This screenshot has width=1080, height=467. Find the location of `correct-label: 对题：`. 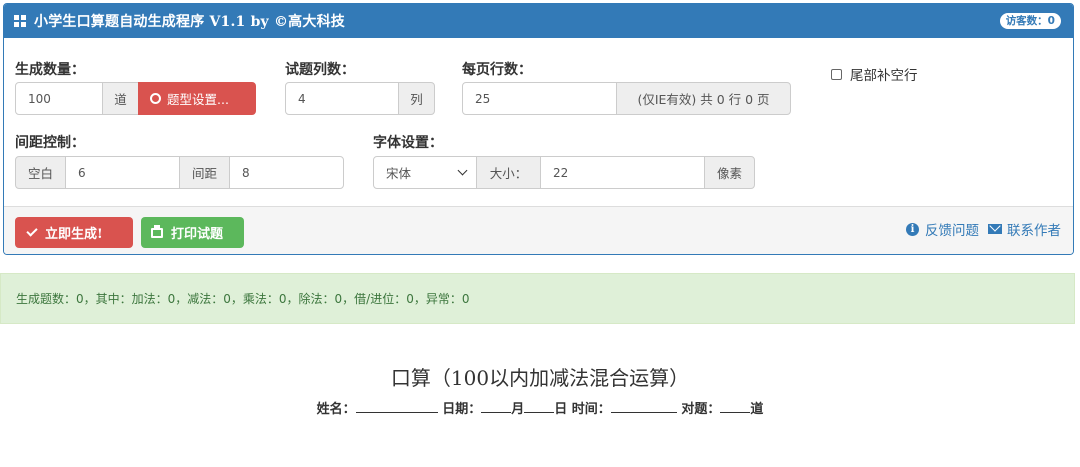

correct-label: 对题： is located at coordinates (701, 409).